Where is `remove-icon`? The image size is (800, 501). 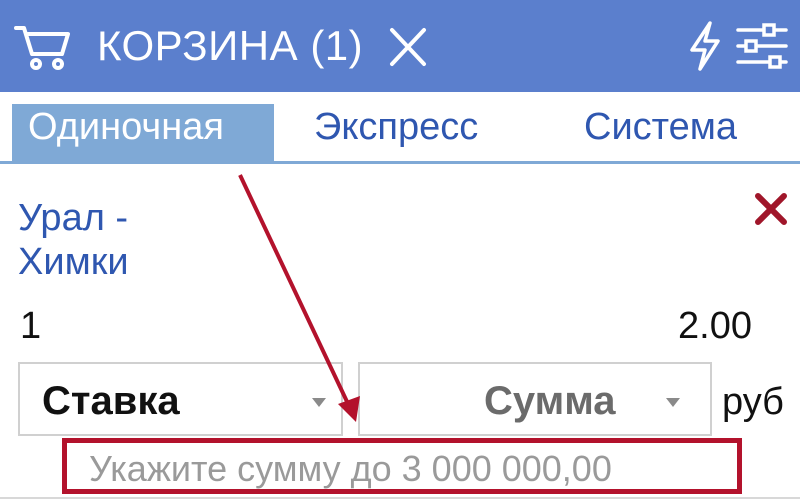 remove-icon is located at coordinates (771, 209).